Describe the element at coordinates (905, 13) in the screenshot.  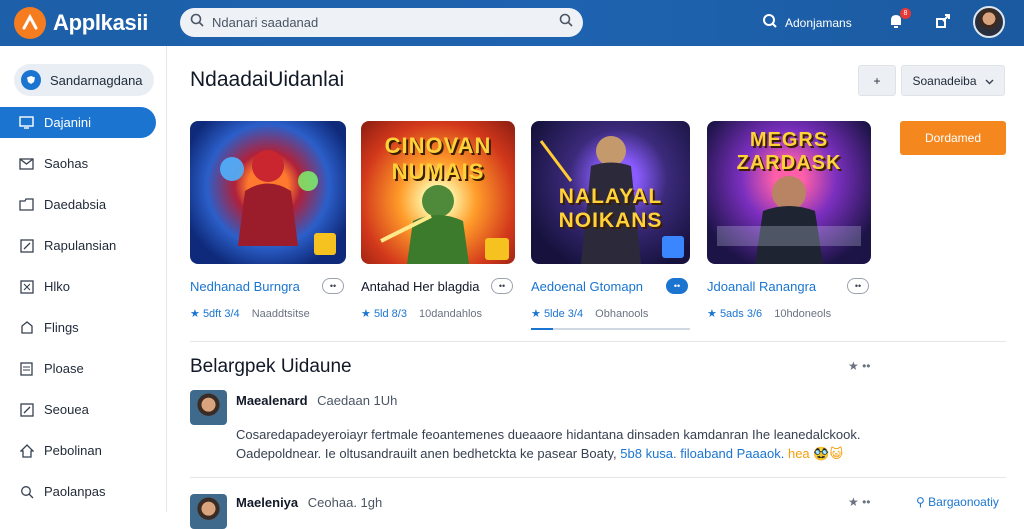
I see `notification-badge: 8` at that location.